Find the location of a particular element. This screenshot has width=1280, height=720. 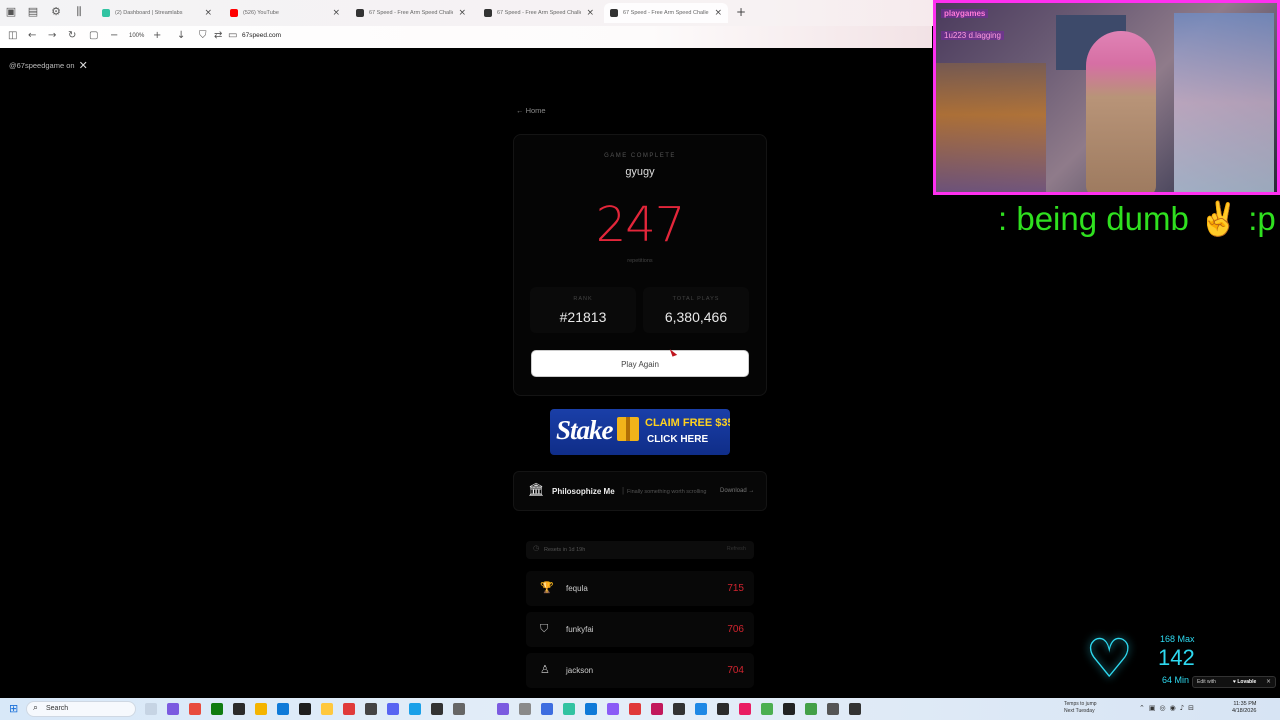

taskbar-search: ⌕ Search is located at coordinates (81, 709).